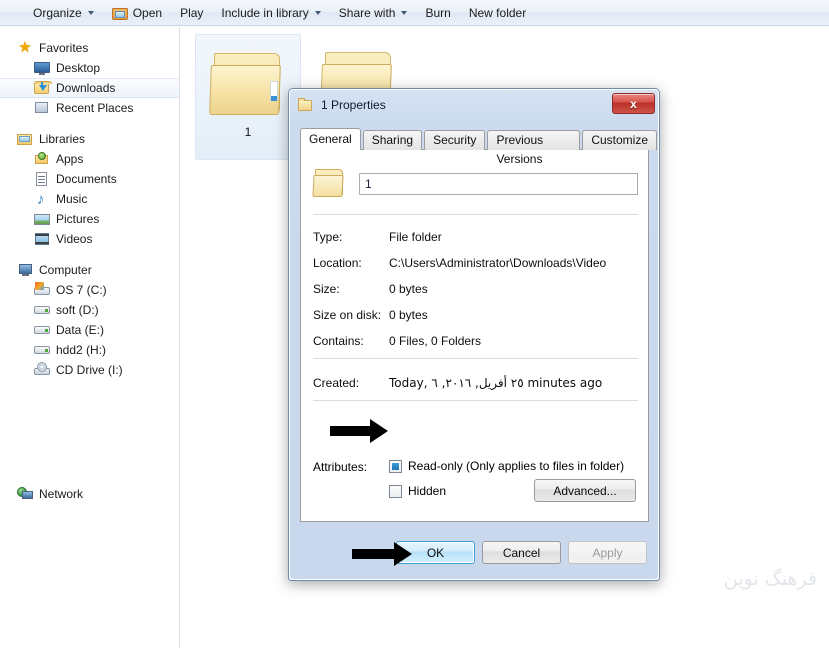 The image size is (829, 648). What do you see at coordinates (95, 108) in the screenshot?
I see `sidebar-item-label-recent-places: Recent Places` at bounding box center [95, 108].